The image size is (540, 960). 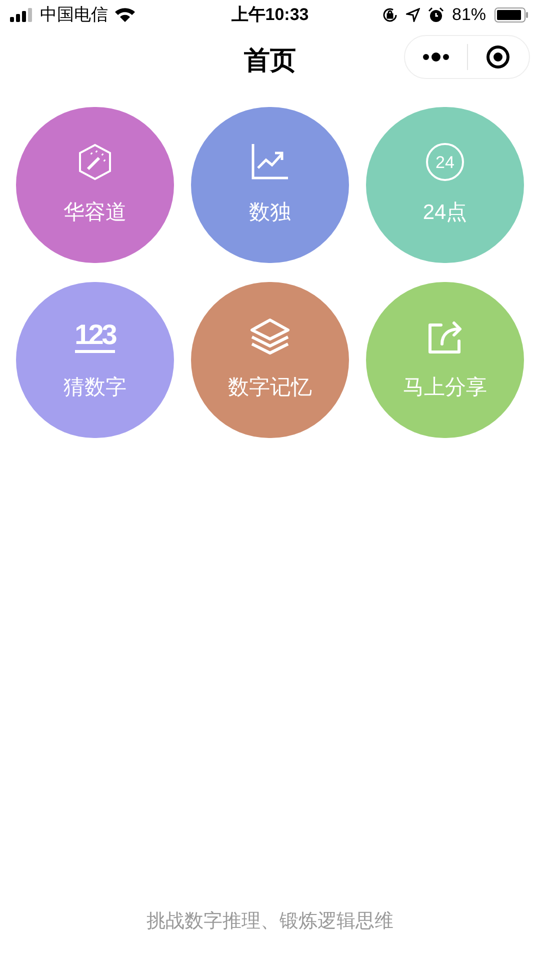 What do you see at coordinates (270, 360) in the screenshot?
I see `game-tile: 数字记忆` at bounding box center [270, 360].